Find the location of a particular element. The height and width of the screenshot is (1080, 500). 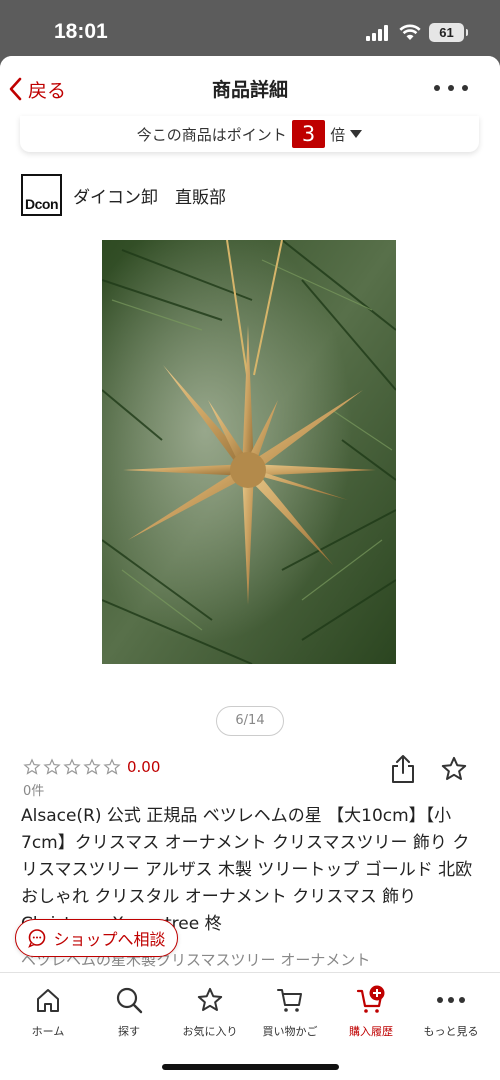

tab-label: もっと見る is located at coordinates (451, 1031).